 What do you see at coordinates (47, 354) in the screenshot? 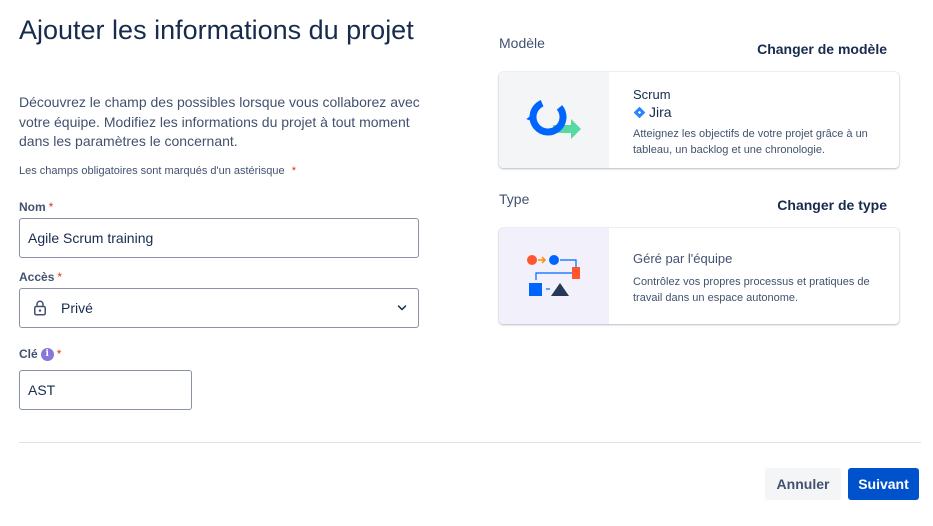
I see `info-icon: i` at bounding box center [47, 354].